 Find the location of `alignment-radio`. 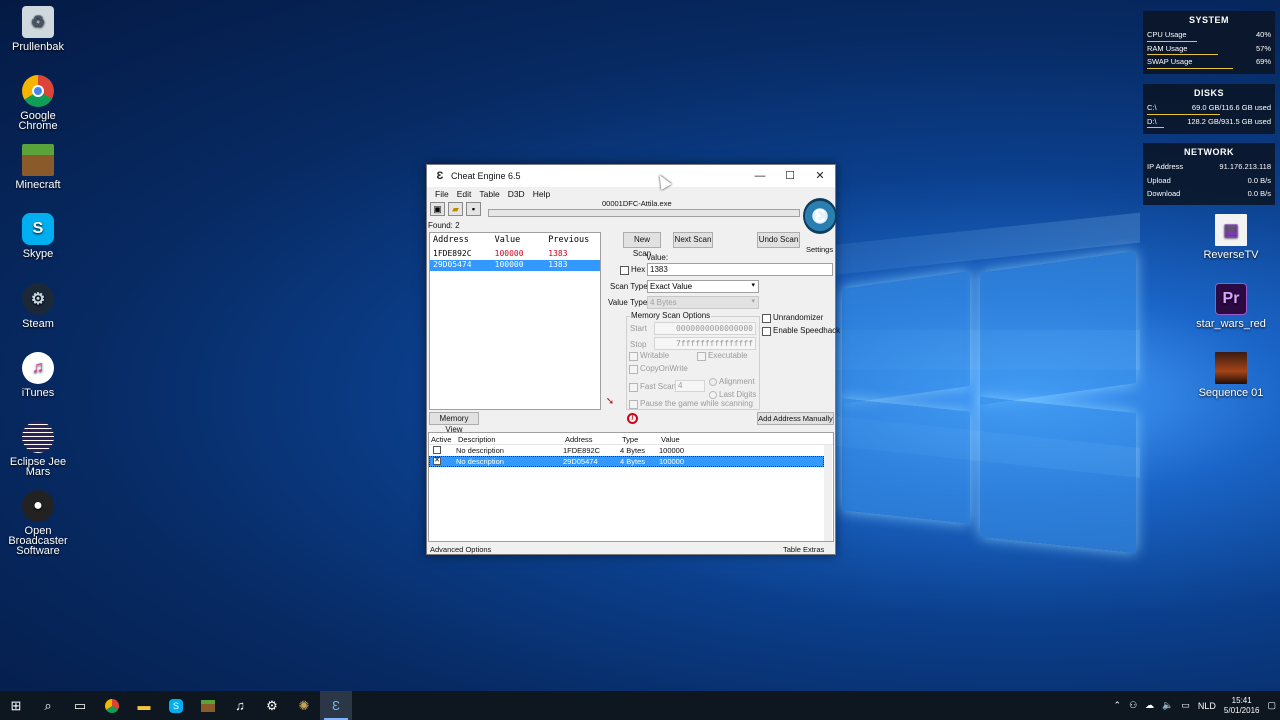

alignment-radio is located at coordinates (713, 382).